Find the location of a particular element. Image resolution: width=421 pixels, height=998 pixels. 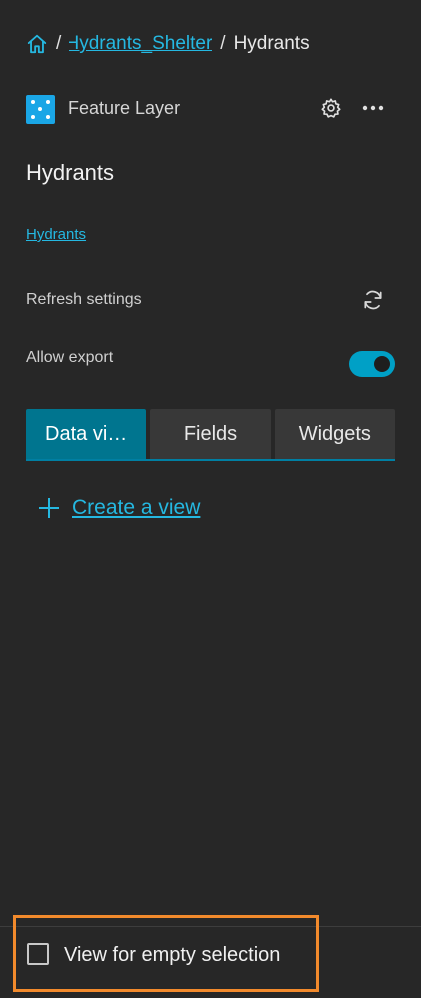

breadcrumb-parent-link: Hydrants_Shelter is located at coordinates (140, 44).